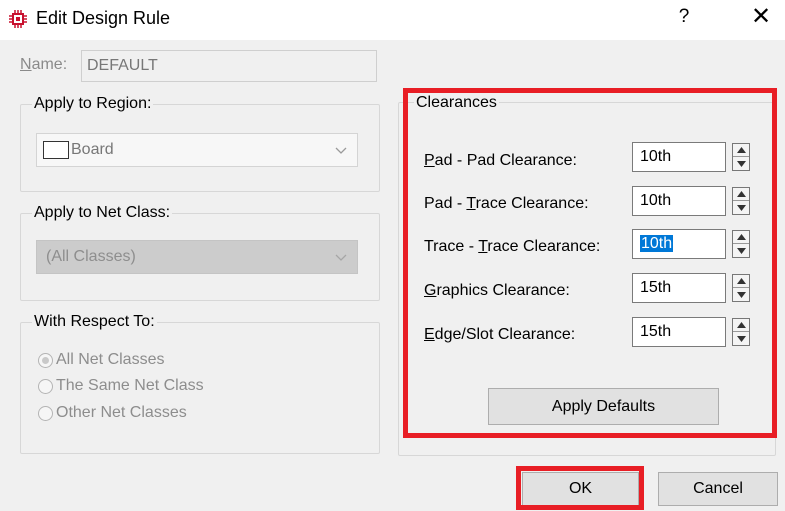 This screenshot has width=785, height=511. I want to click on name-label: Name:, so click(44, 64).